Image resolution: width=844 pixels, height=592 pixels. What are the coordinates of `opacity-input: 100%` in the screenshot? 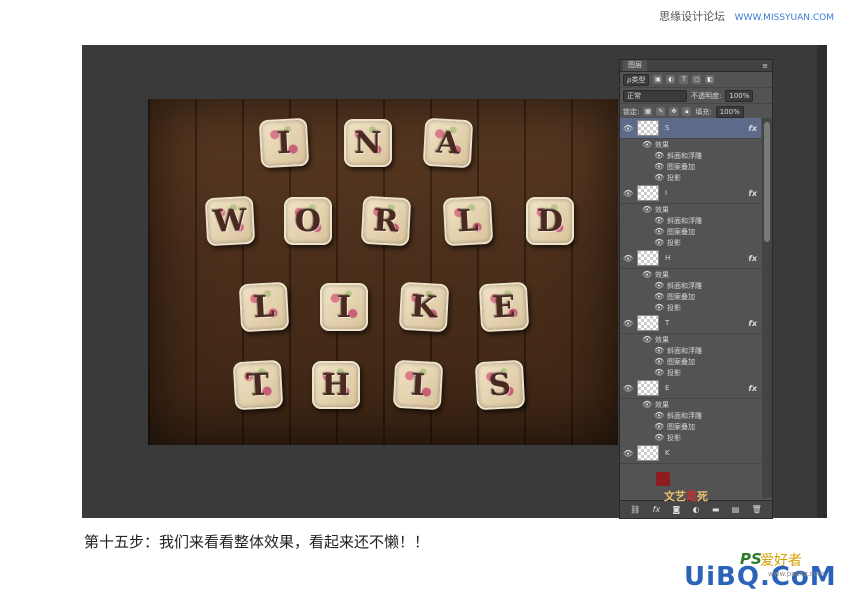 It's located at (739, 95).